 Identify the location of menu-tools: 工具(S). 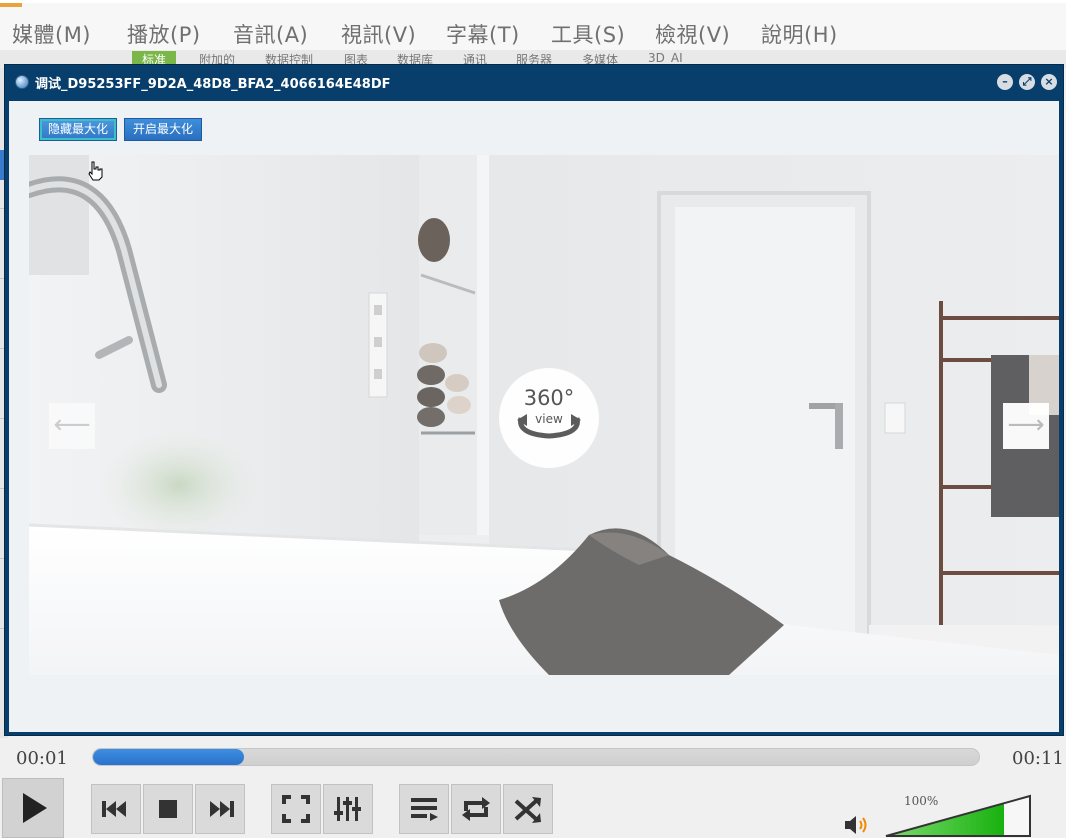
(588, 34).